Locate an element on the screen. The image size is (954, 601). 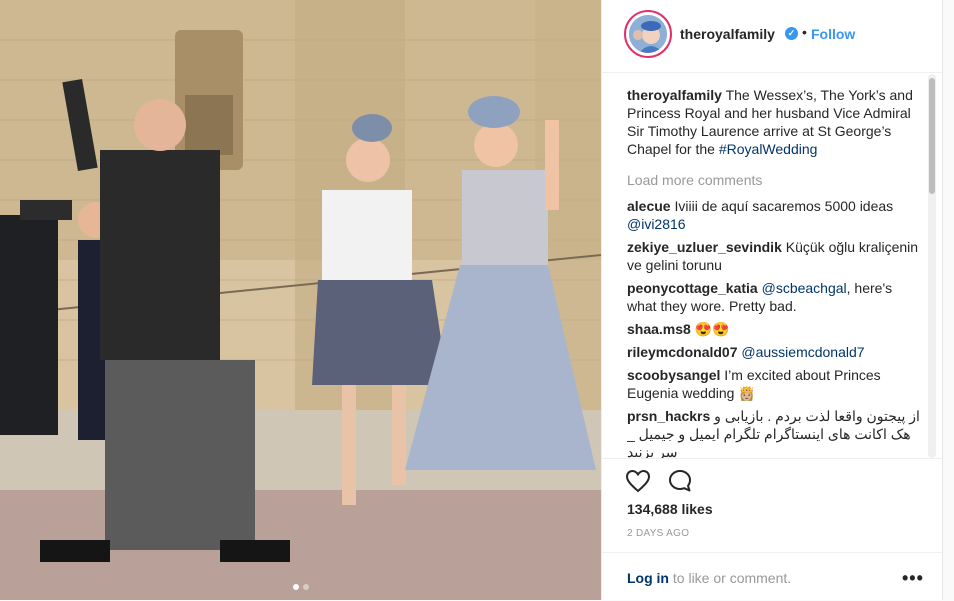
comment-username: rileymcdonald07 is located at coordinates (682, 352).